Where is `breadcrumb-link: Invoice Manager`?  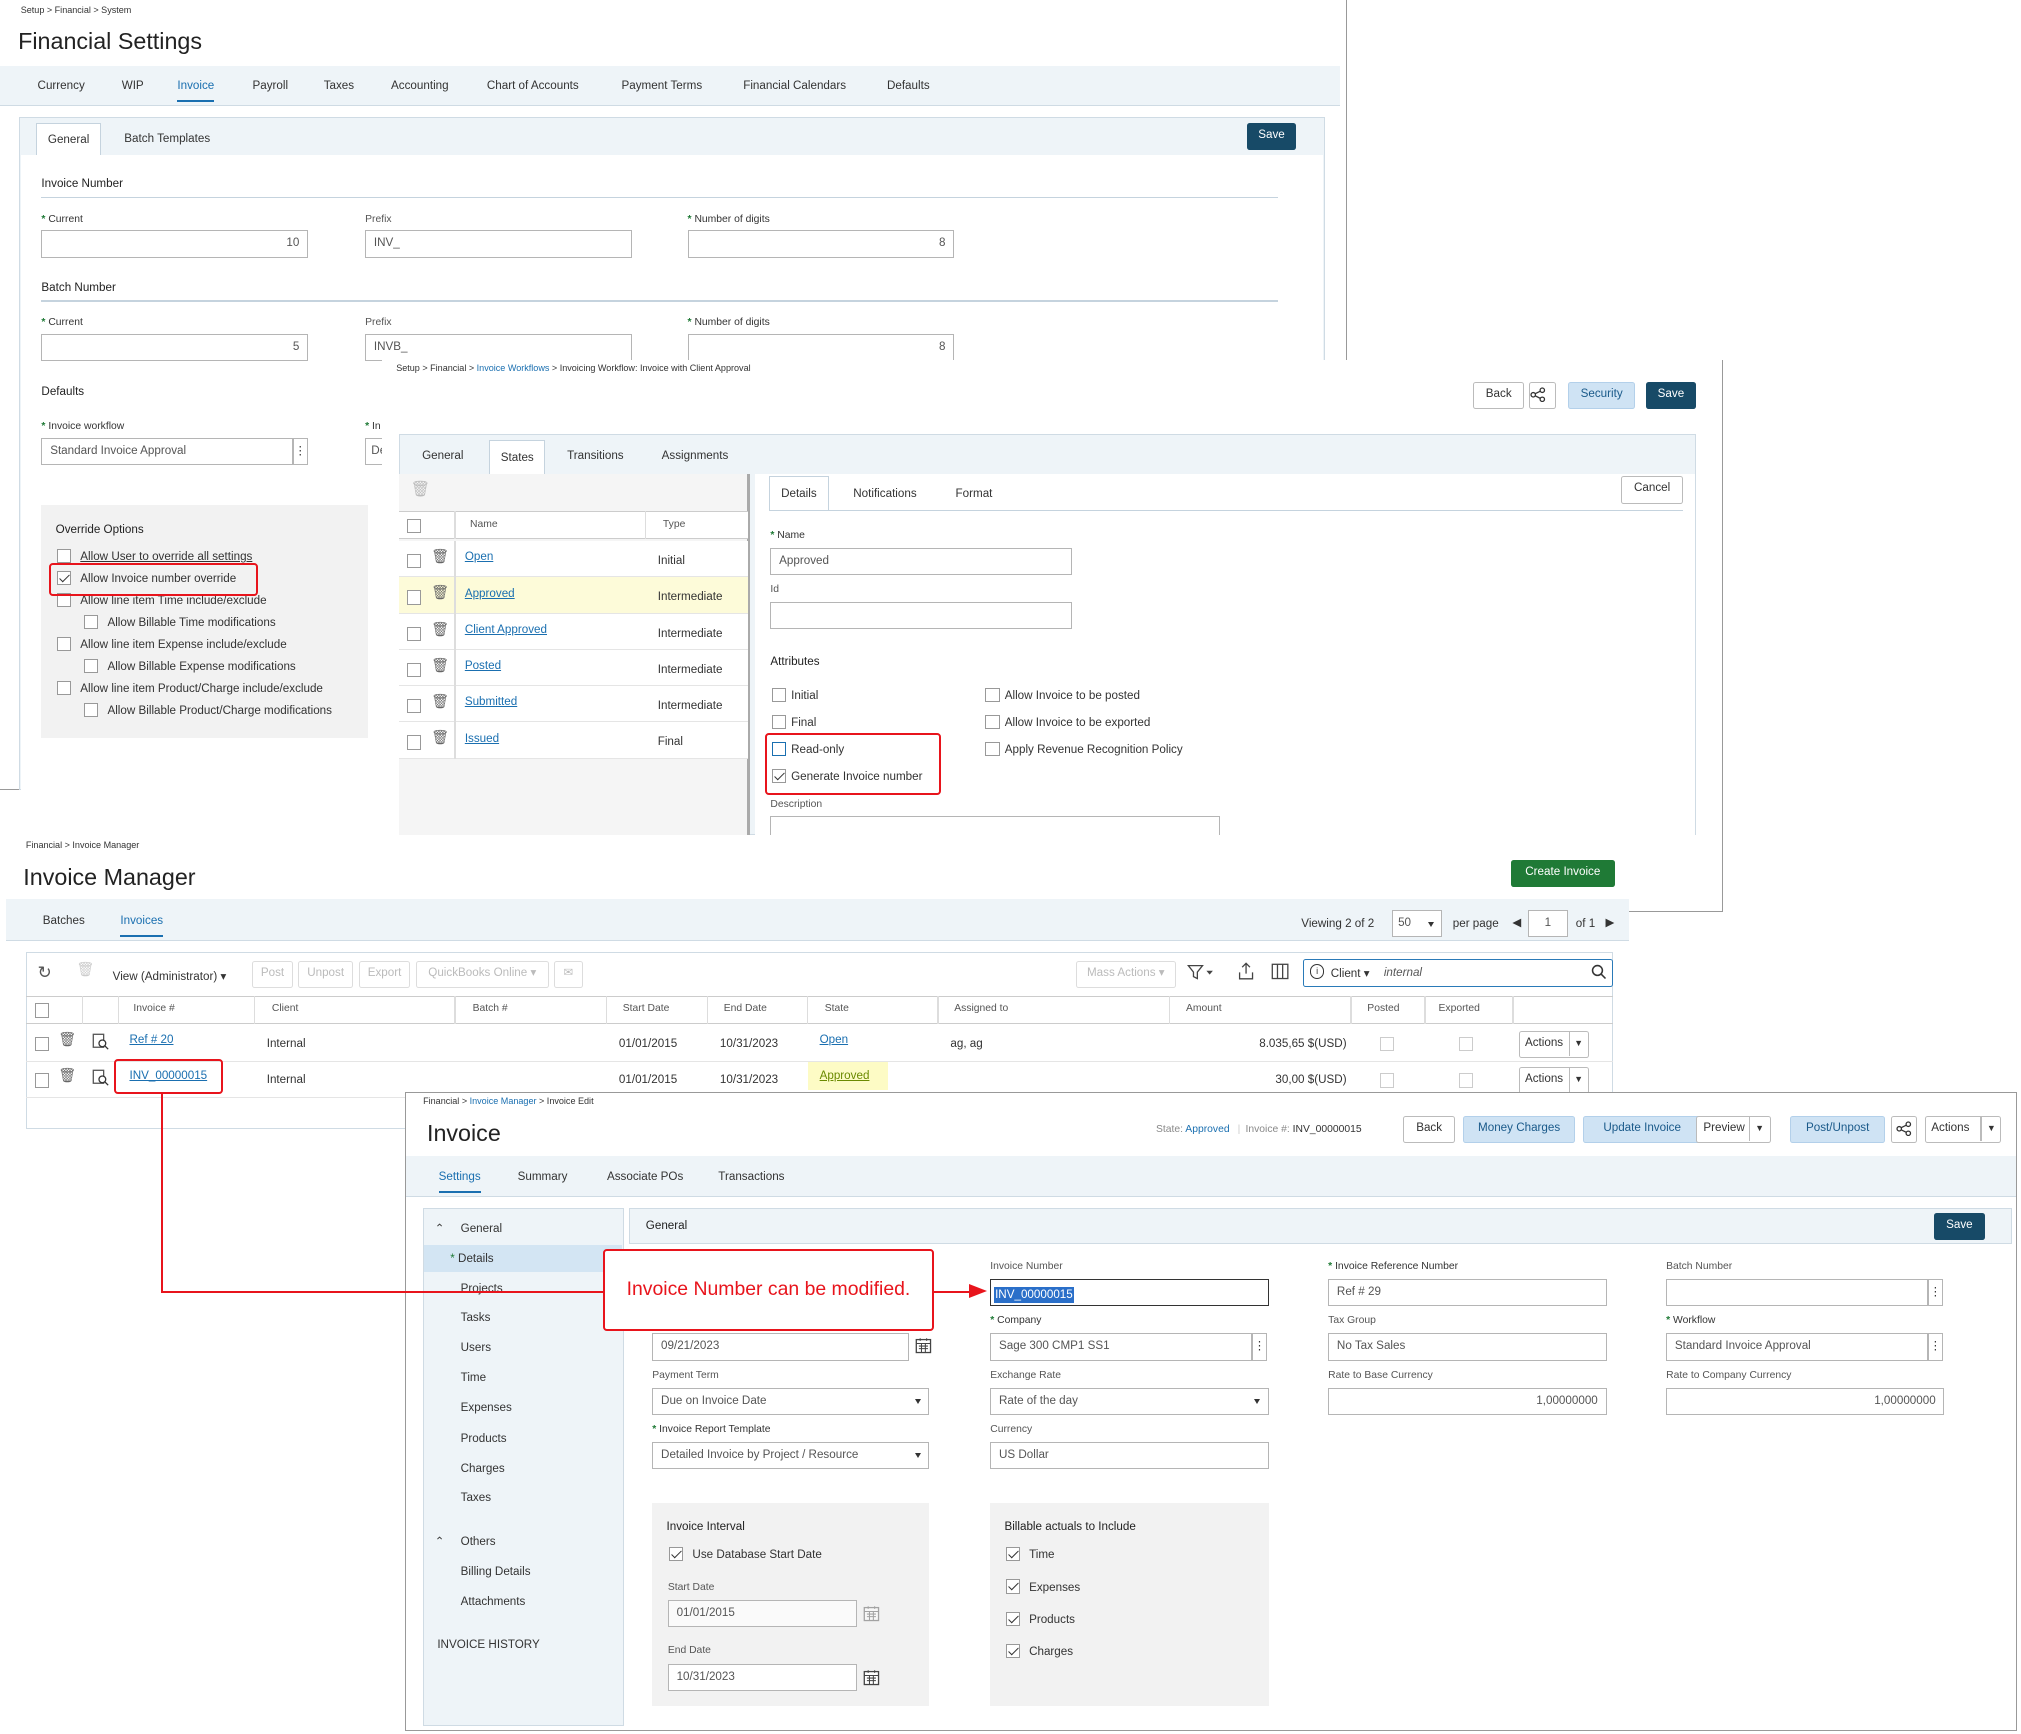
breadcrumb-link: Invoice Manager is located at coordinates (503, 1101).